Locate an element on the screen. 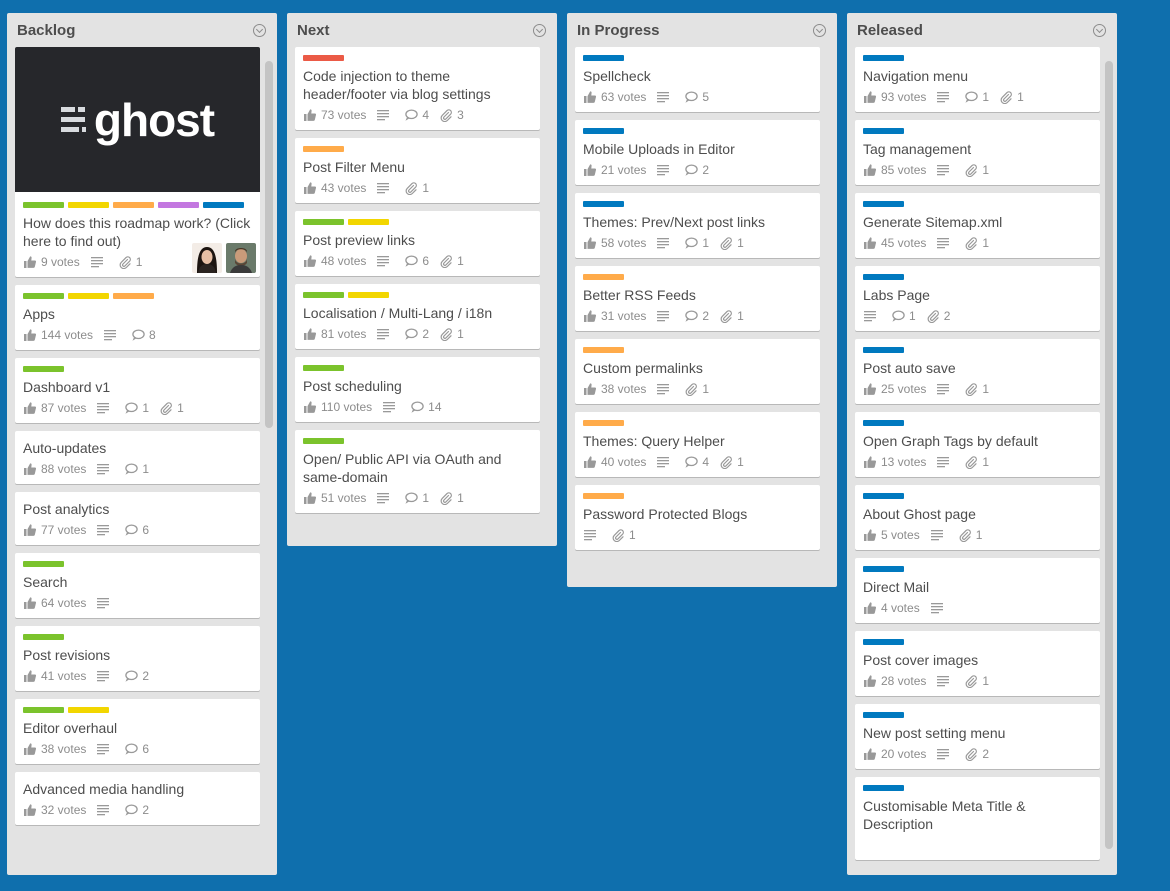  comments-badge: 1 is located at coordinates (696, 243).